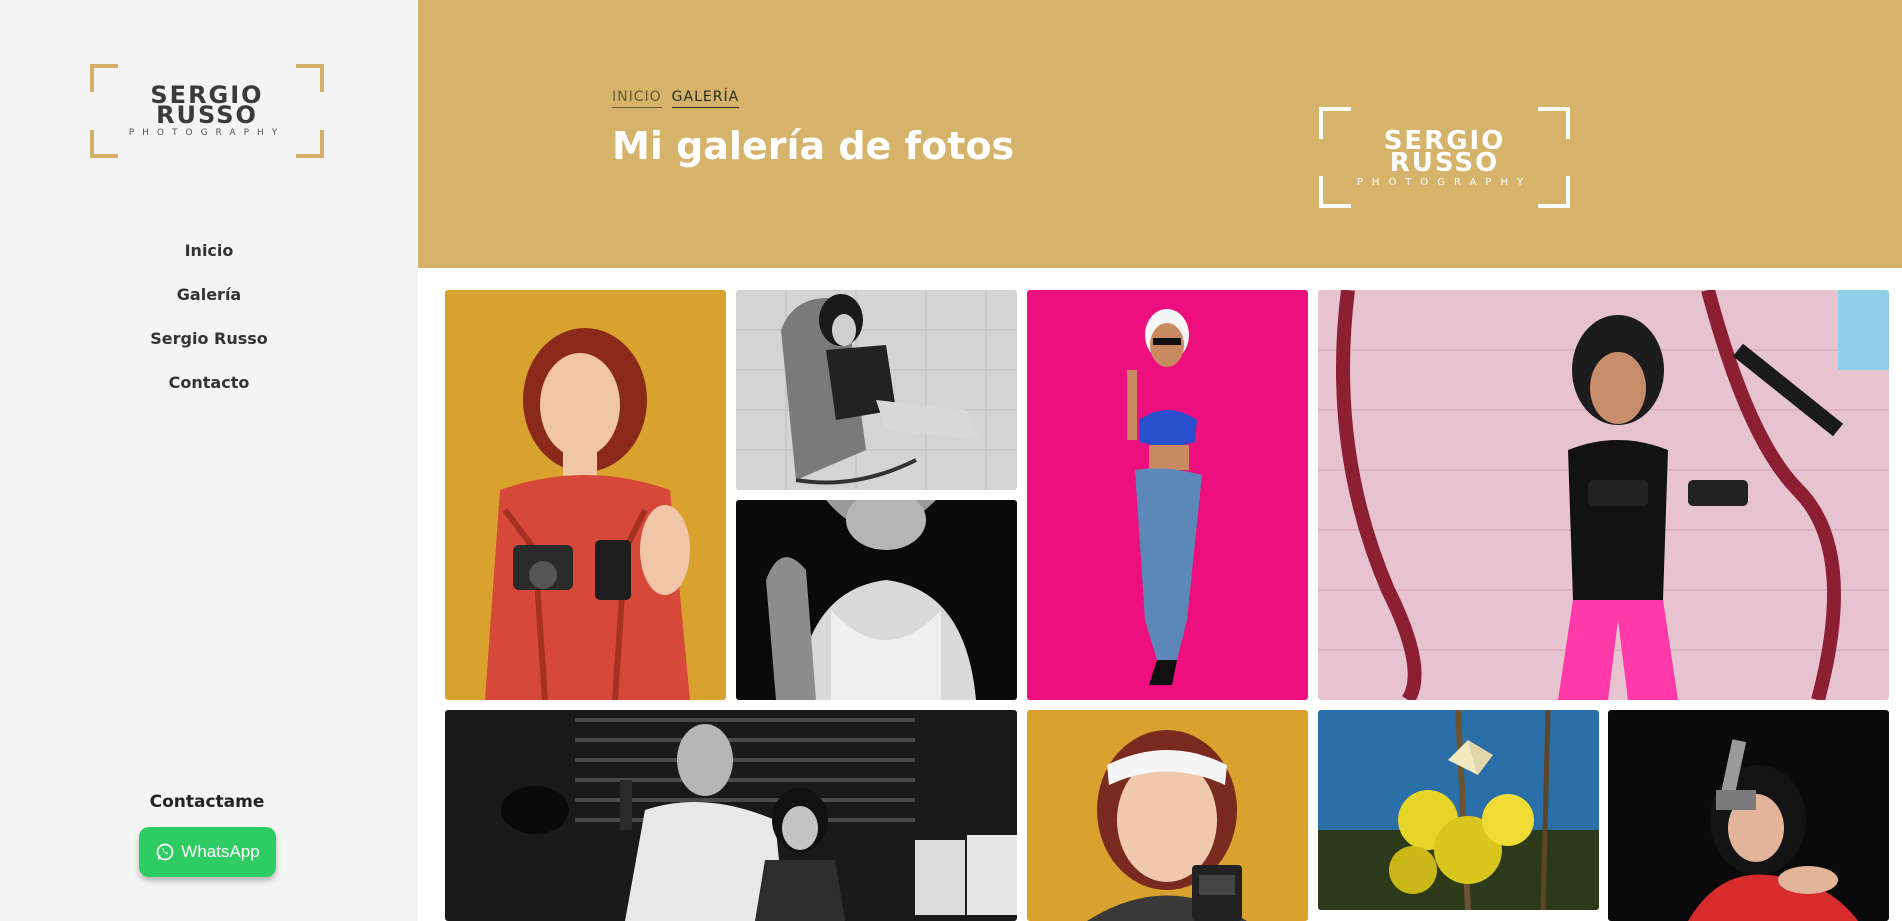 The width and height of the screenshot is (1902, 921). I want to click on nav-item-contacto: Contacto, so click(209, 392).